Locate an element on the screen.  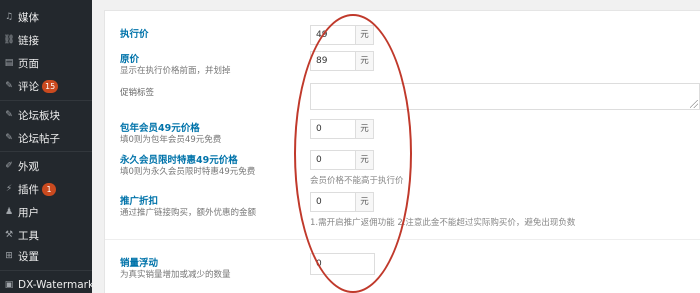
watermark-icon: ▣ is located at coordinates (9, 285).